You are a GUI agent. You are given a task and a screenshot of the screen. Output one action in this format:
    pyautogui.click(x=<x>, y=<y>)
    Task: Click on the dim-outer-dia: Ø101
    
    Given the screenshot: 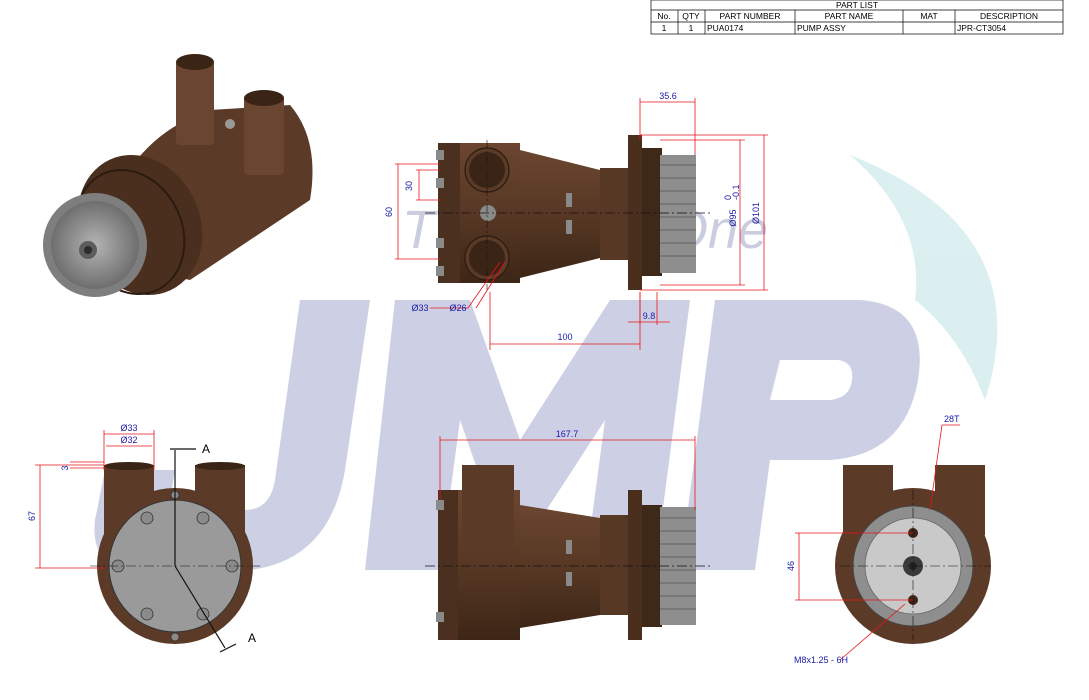 What is the action you would take?
    pyautogui.click(x=756, y=213)
    